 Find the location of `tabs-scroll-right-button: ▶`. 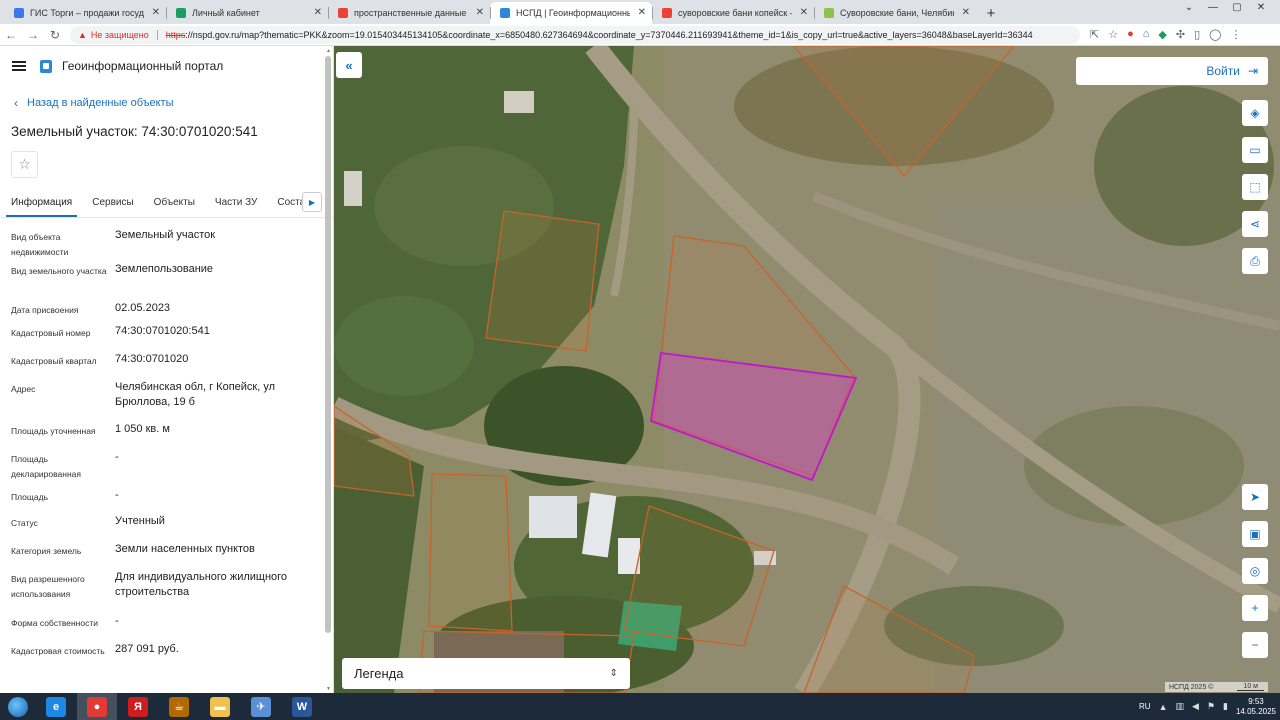

tabs-scroll-right-button: ▶ is located at coordinates (312, 202).